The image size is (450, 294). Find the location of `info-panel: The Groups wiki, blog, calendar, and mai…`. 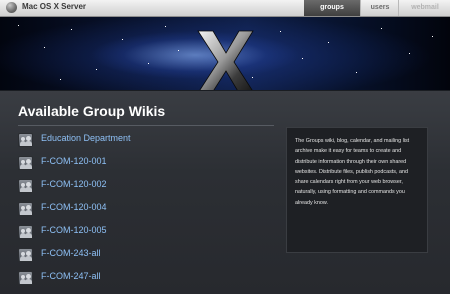

info-panel: The Groups wiki, blog, calendar, and mai… is located at coordinates (357, 190).